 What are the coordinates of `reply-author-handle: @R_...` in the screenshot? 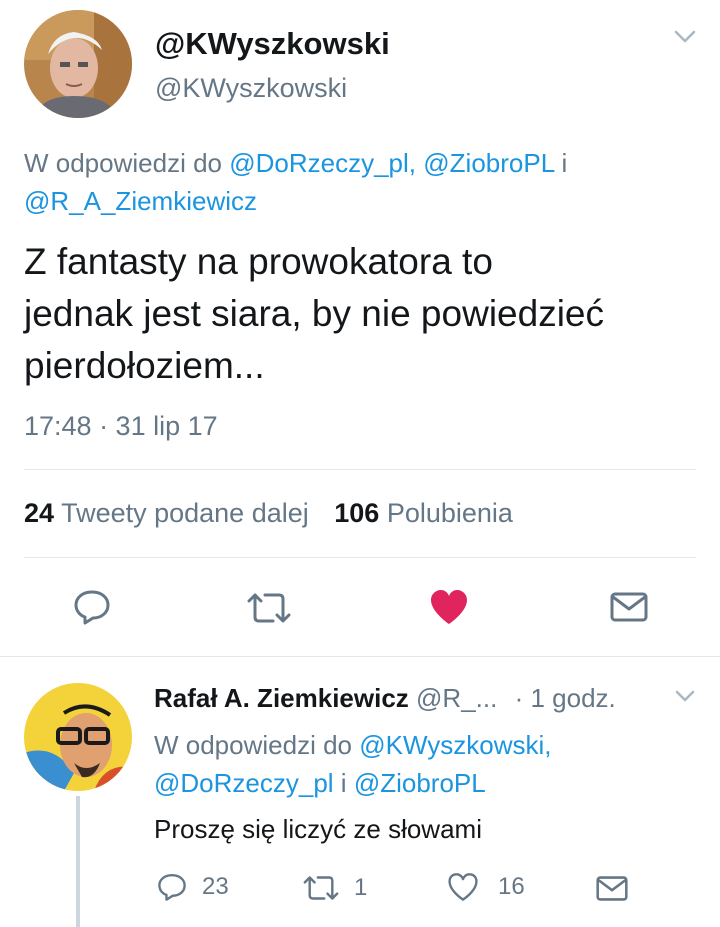 It's located at (456, 698).